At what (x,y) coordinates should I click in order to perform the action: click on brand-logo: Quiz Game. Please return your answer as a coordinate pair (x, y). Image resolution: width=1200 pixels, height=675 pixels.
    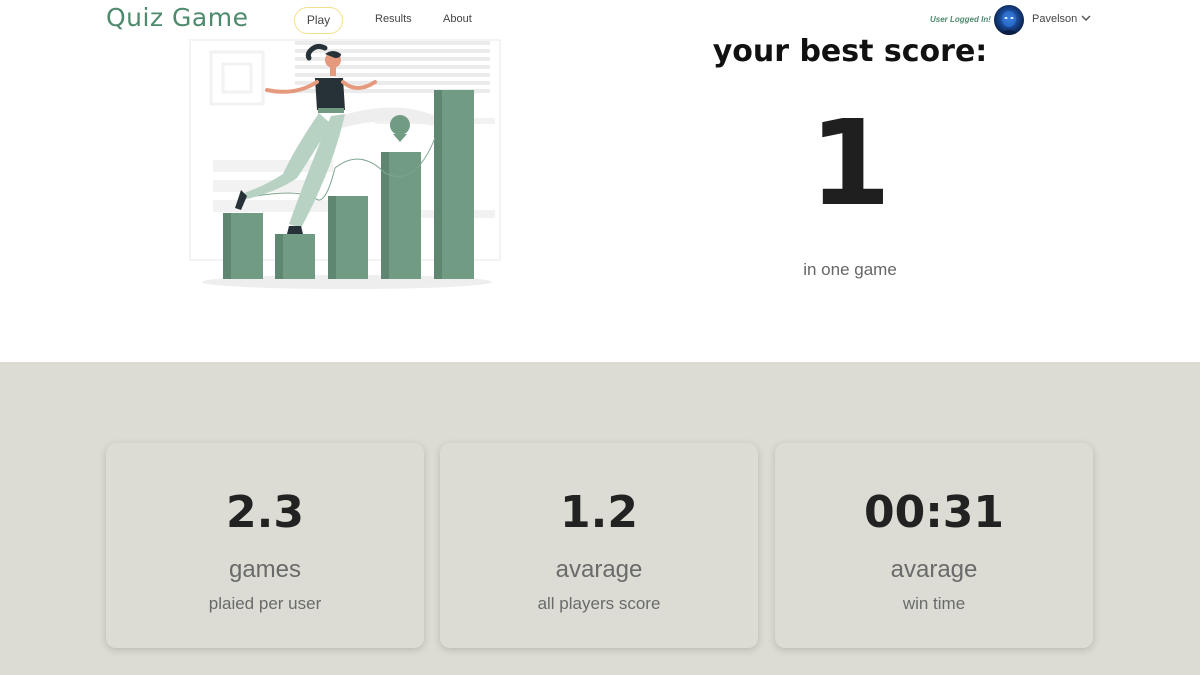
    Looking at the image, I should click on (177, 17).